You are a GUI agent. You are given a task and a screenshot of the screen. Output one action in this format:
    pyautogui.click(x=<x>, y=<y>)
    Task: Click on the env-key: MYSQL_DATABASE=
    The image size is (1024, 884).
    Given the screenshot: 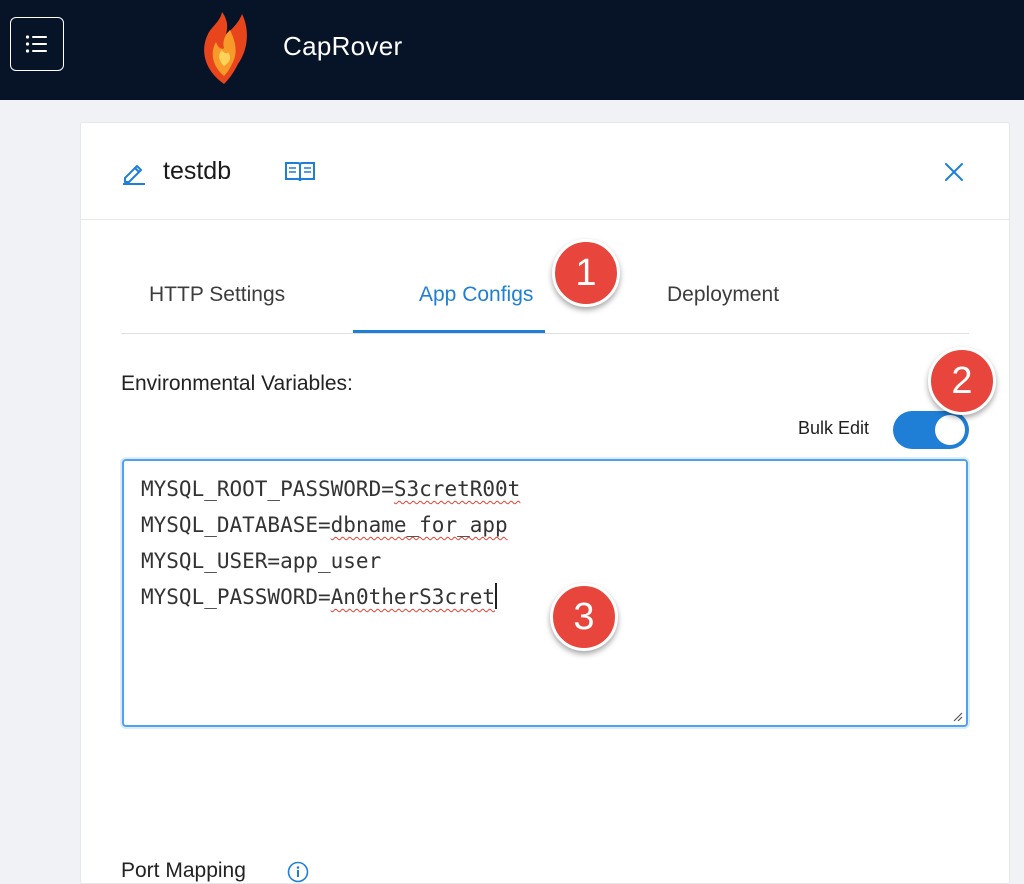 What is the action you would take?
    pyautogui.click(x=236, y=525)
    